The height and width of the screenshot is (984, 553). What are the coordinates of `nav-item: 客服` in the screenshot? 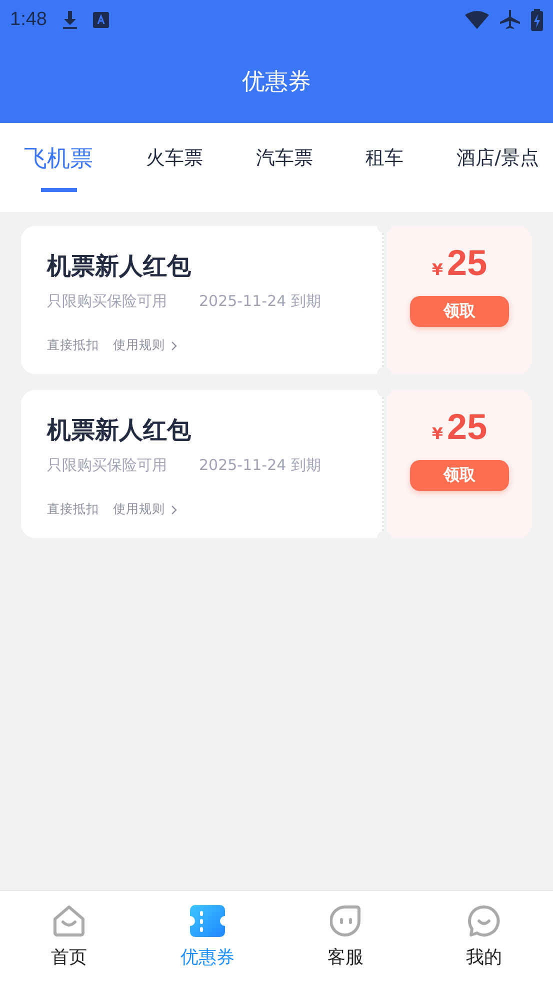 It's located at (345, 937).